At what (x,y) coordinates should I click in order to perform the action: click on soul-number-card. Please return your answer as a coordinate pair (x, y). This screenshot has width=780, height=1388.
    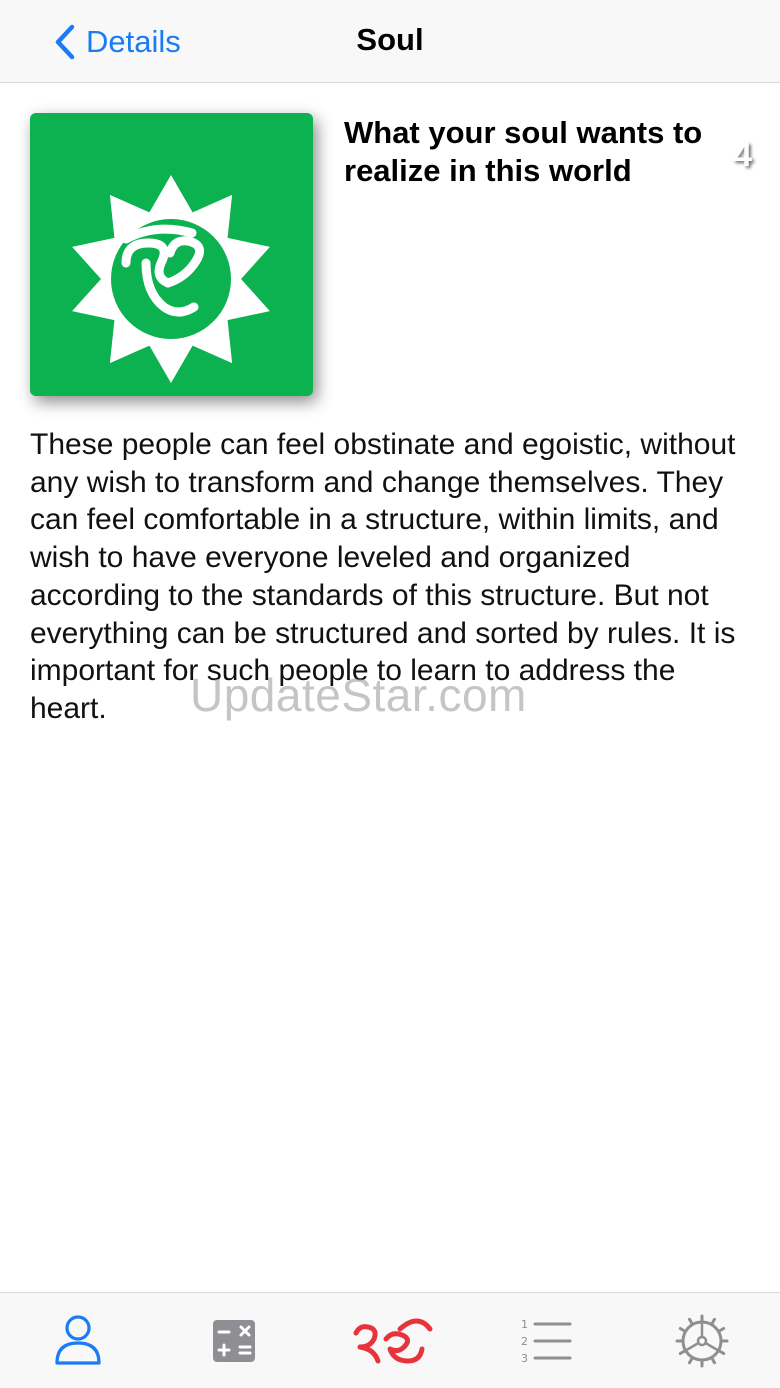
    Looking at the image, I should click on (171, 254).